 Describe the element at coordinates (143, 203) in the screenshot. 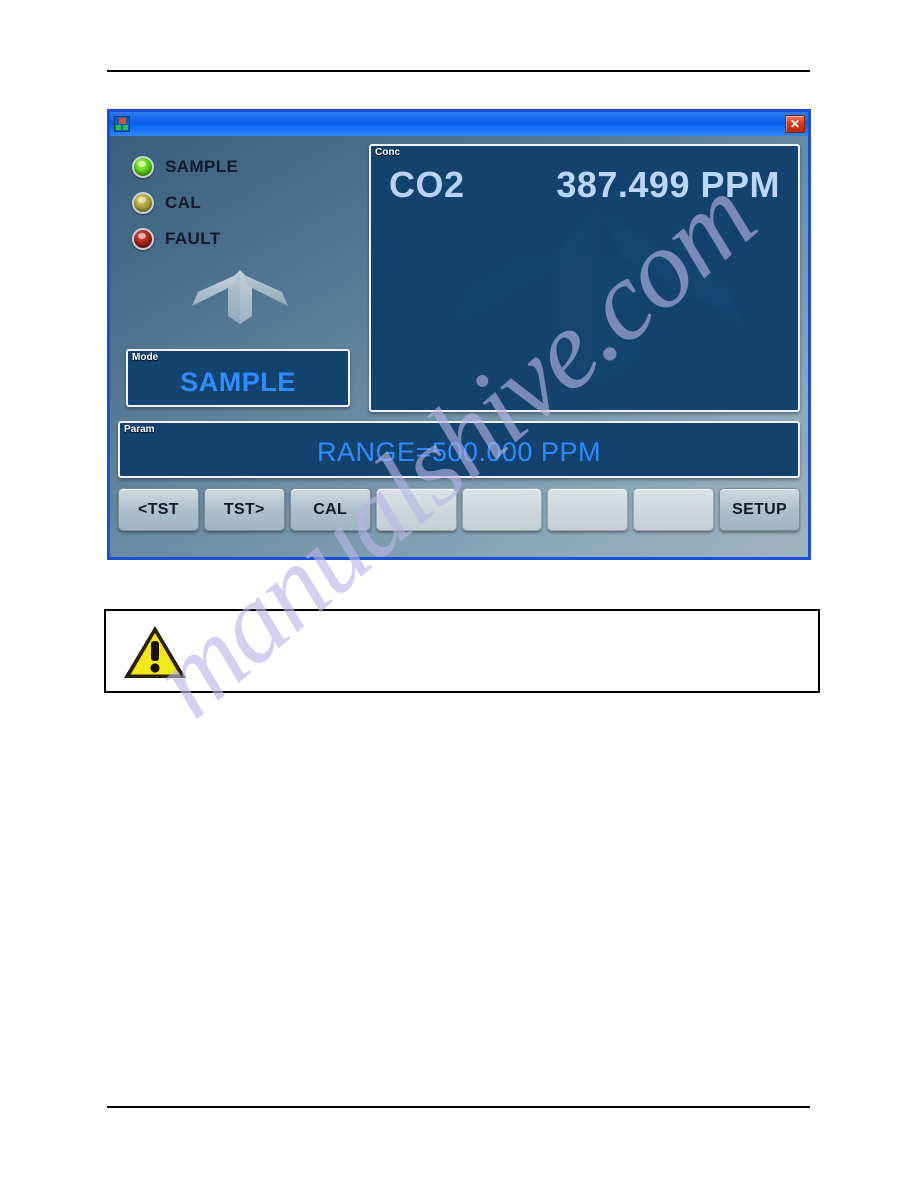

I see `cal-led-icon` at that location.